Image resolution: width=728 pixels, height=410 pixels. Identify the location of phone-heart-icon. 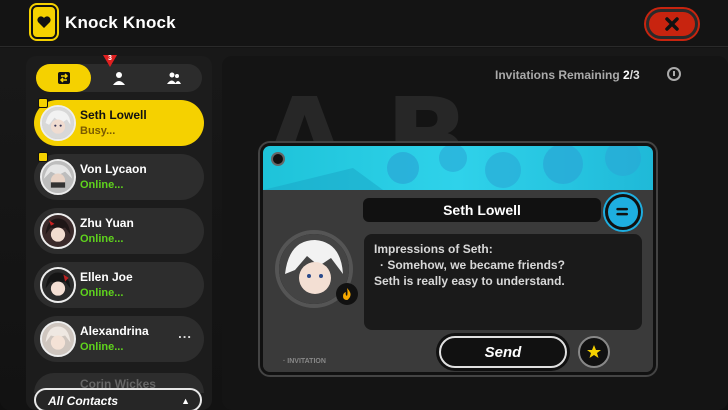
(44, 22).